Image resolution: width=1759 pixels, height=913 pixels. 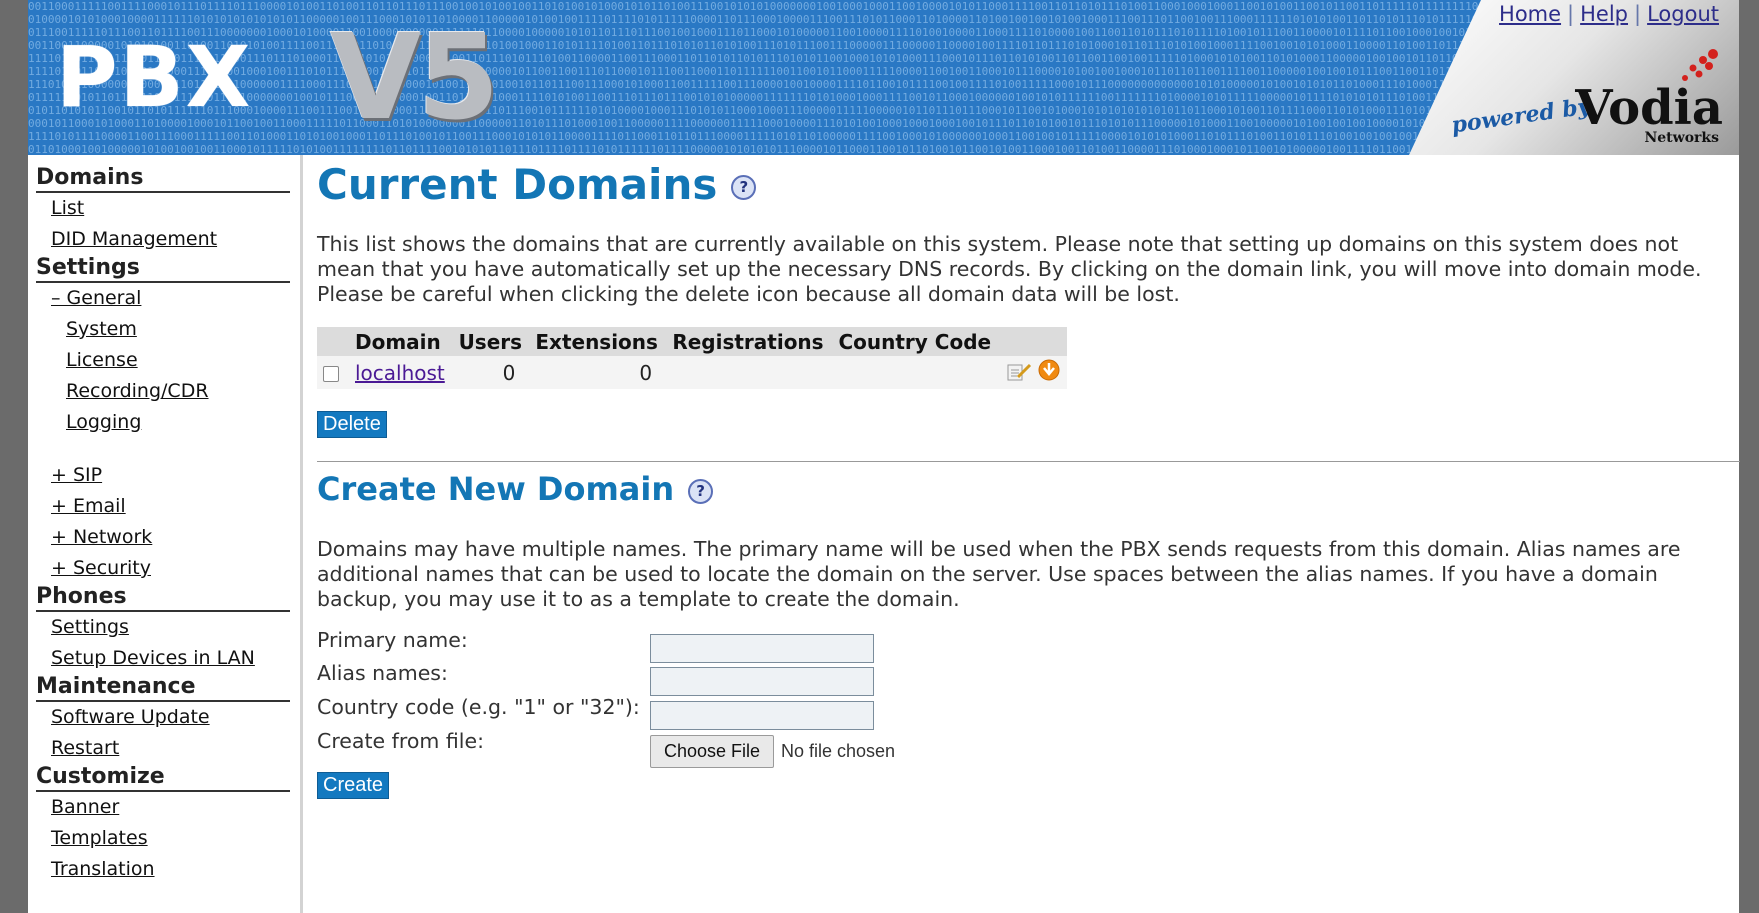 I want to click on sidebar-item-recording-cdr: Recording/CDR, so click(x=164, y=391).